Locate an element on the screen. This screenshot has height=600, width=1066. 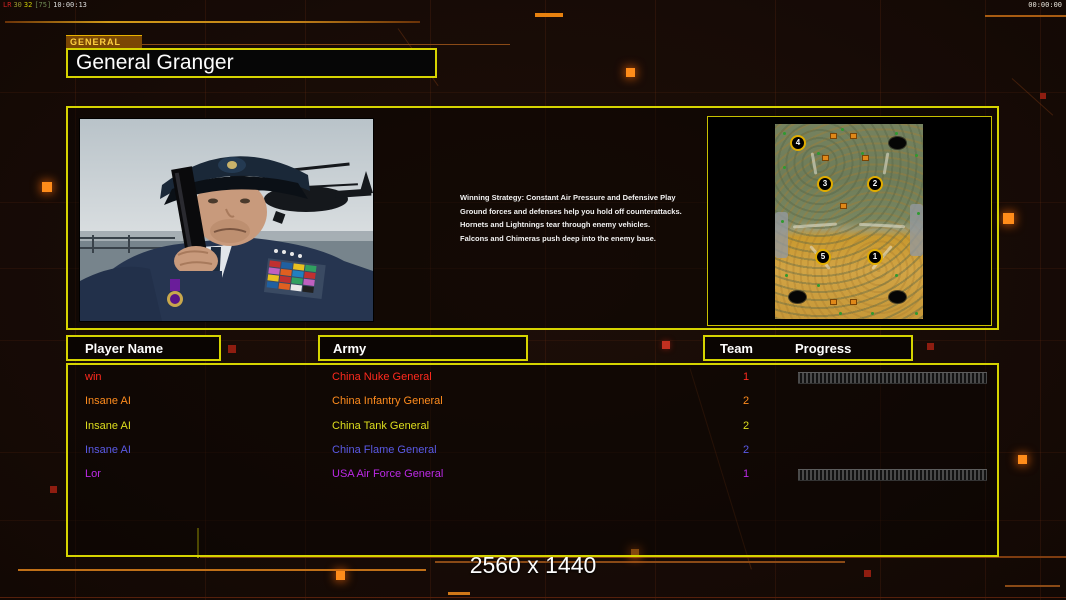
medal-ribbons is located at coordinates (294, 279).